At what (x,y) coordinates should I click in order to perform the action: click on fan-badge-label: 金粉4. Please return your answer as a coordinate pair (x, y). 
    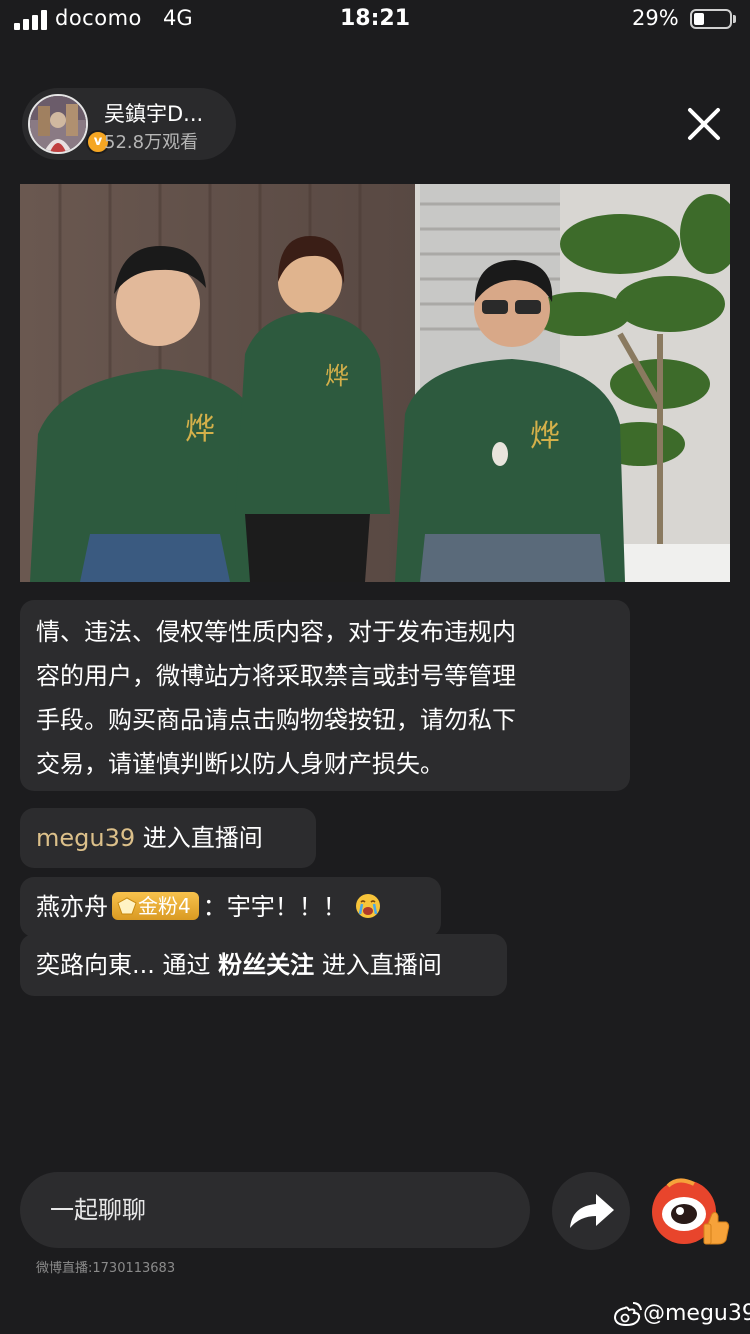
    Looking at the image, I should click on (164, 906).